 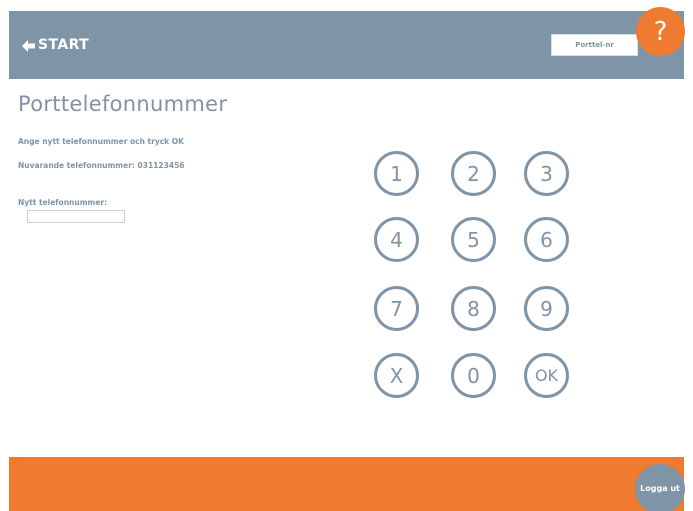 I want to click on page-title: Porttelefonnummer, so click(x=123, y=104).